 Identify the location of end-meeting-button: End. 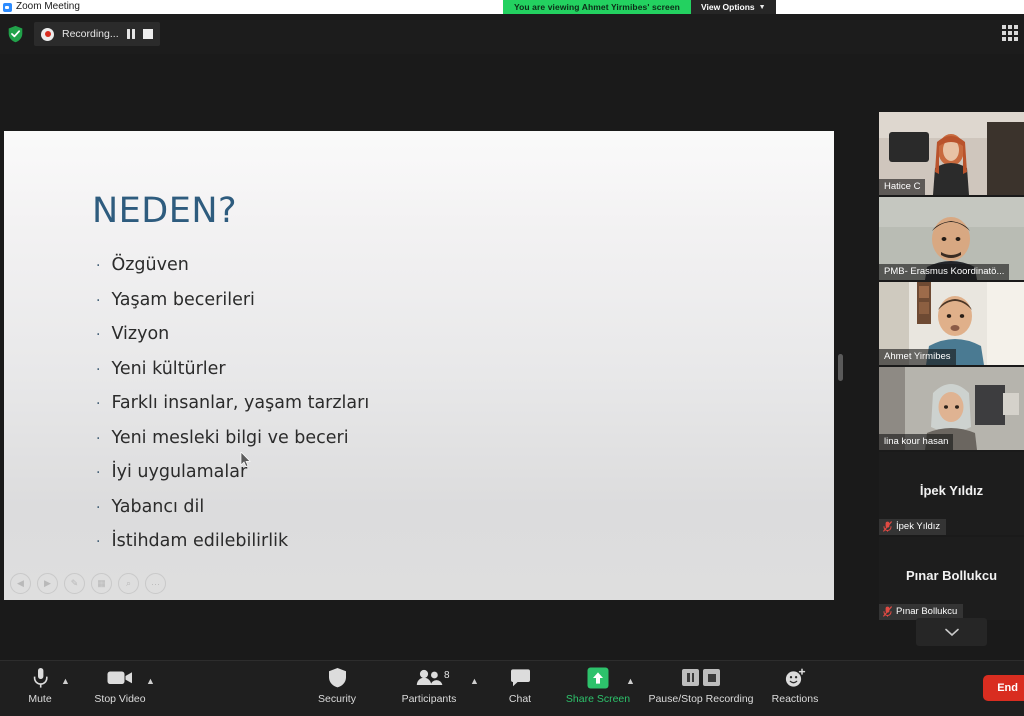
(1003, 688).